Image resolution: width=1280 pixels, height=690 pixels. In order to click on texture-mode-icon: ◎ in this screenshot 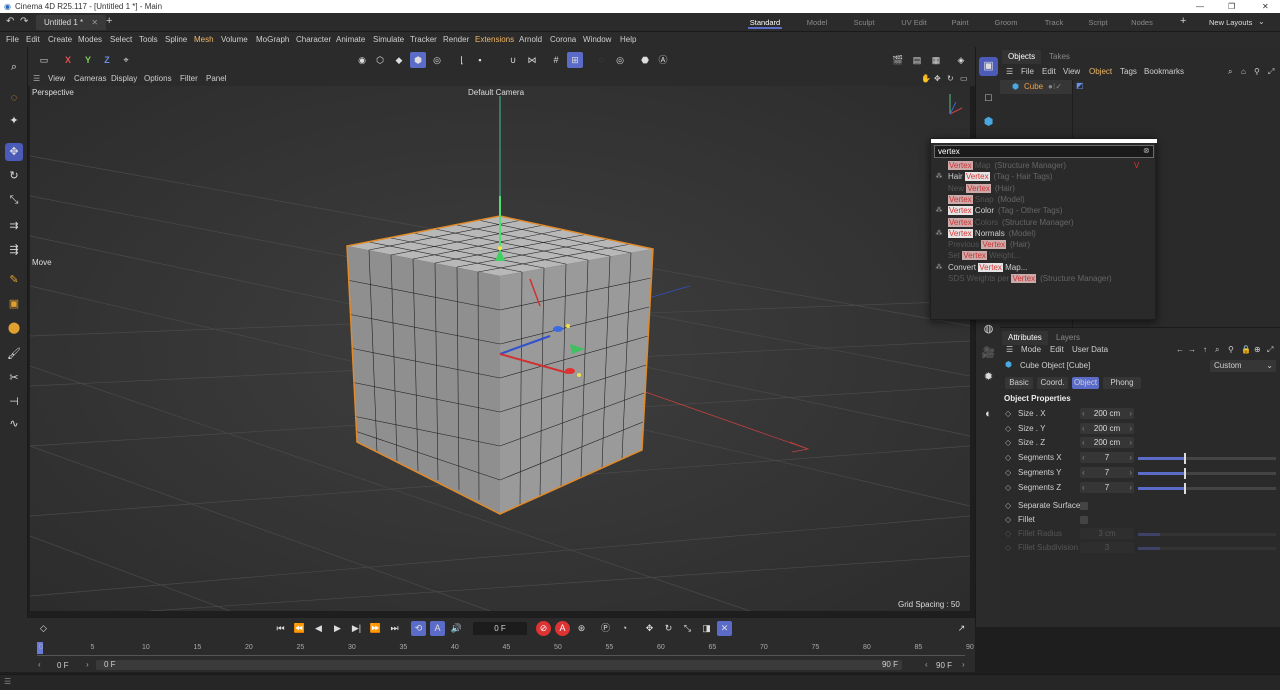, I will do `click(437, 60)`.